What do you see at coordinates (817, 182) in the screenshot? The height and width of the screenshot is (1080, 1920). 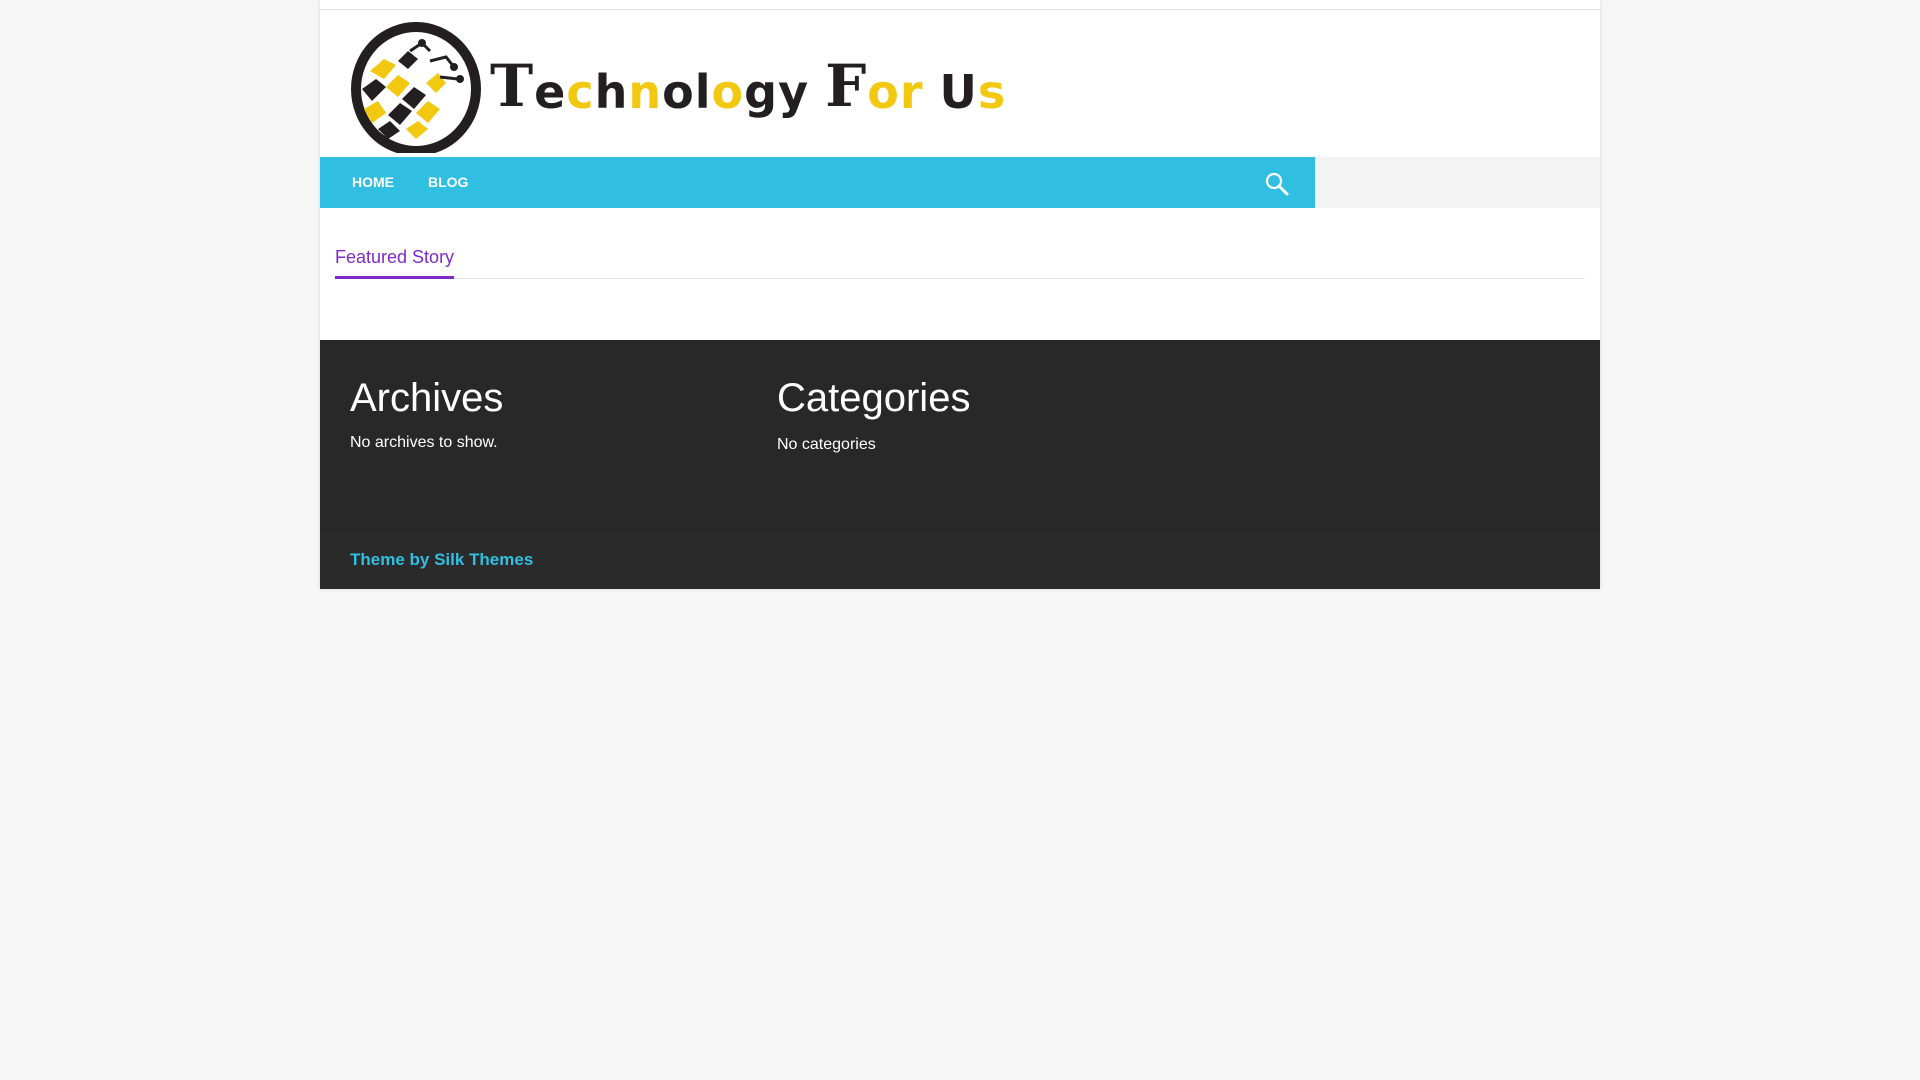 I see `main-navigation: HOME BLOG` at bounding box center [817, 182].